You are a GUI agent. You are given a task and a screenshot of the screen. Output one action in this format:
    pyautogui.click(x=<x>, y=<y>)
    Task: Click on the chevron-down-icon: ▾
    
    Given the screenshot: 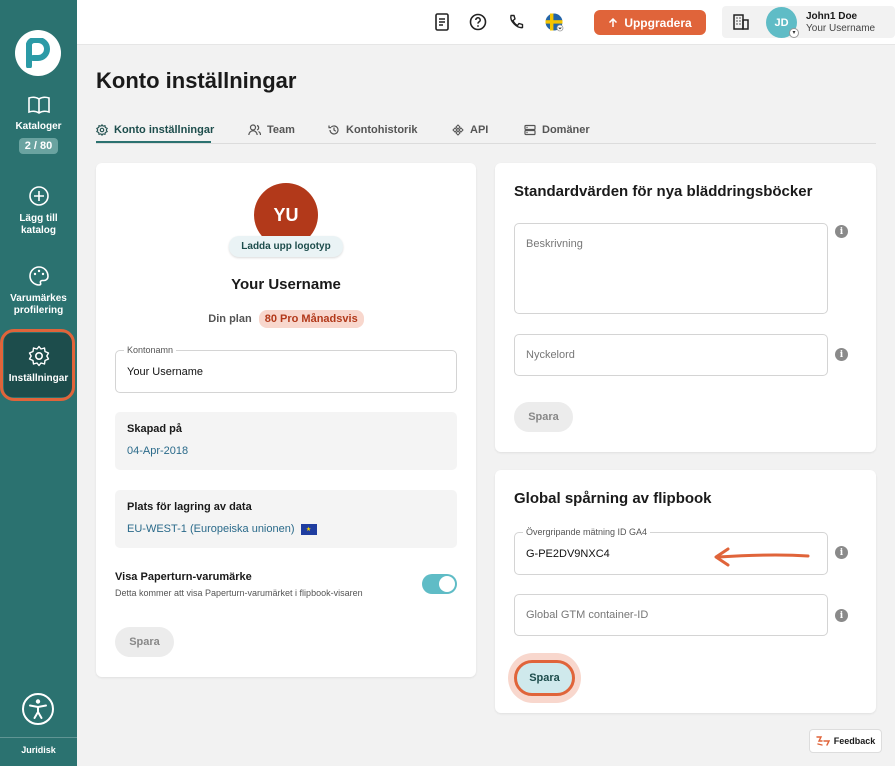 What is the action you would take?
    pyautogui.click(x=794, y=33)
    